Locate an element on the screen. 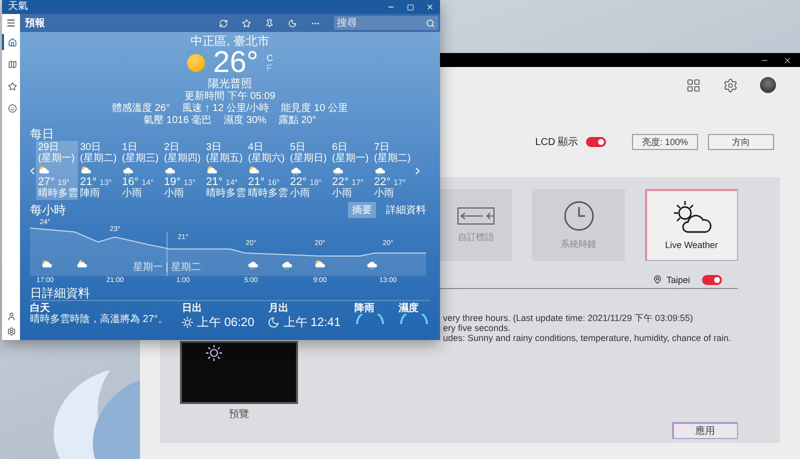 Image resolution: width=800 pixels, height=459 pixels. weather-detail: 濕度 30% is located at coordinates (245, 121).